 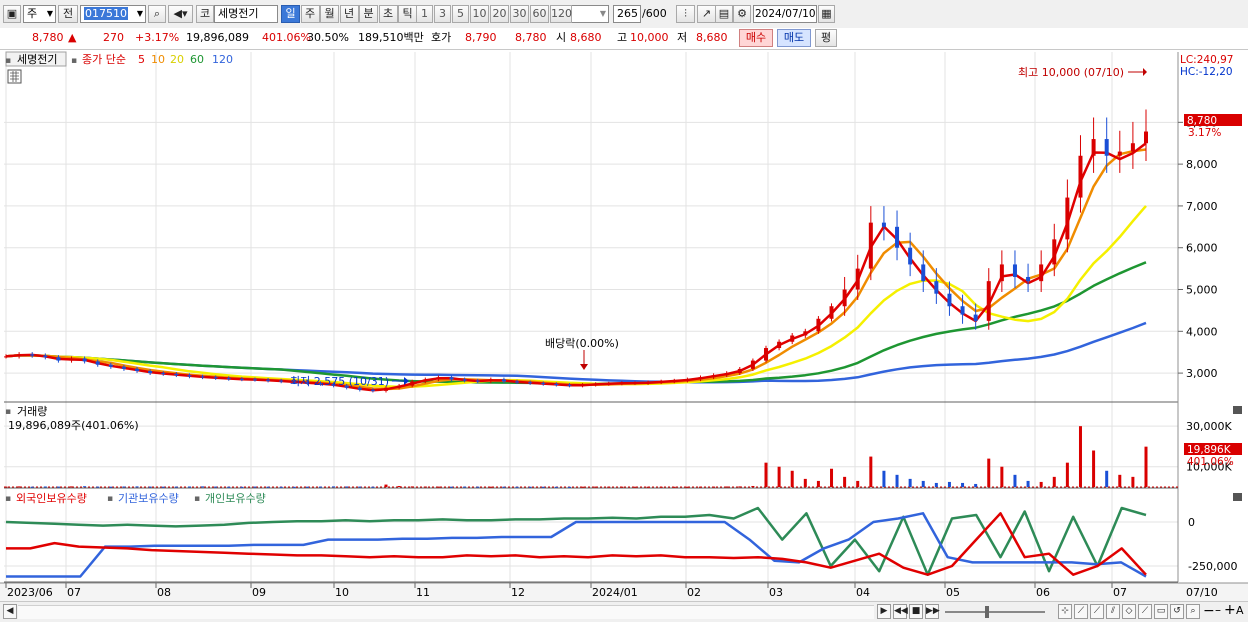 What do you see at coordinates (72, 37) in the screenshot?
I see `up-arrow-icon: ▲` at bounding box center [72, 37].